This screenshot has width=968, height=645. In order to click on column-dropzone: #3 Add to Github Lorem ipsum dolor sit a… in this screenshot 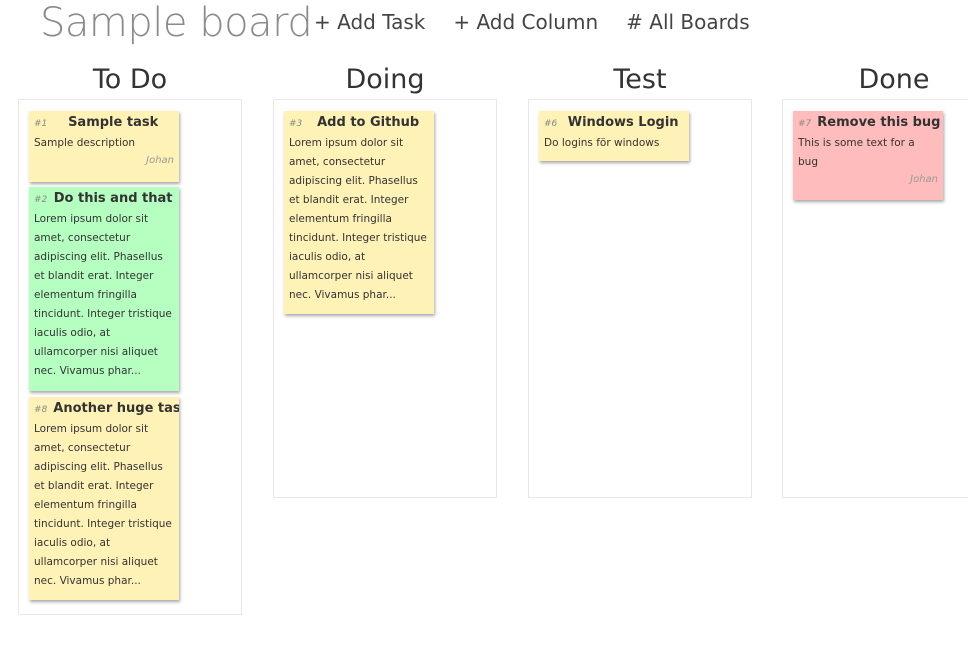, I will do `click(385, 298)`.